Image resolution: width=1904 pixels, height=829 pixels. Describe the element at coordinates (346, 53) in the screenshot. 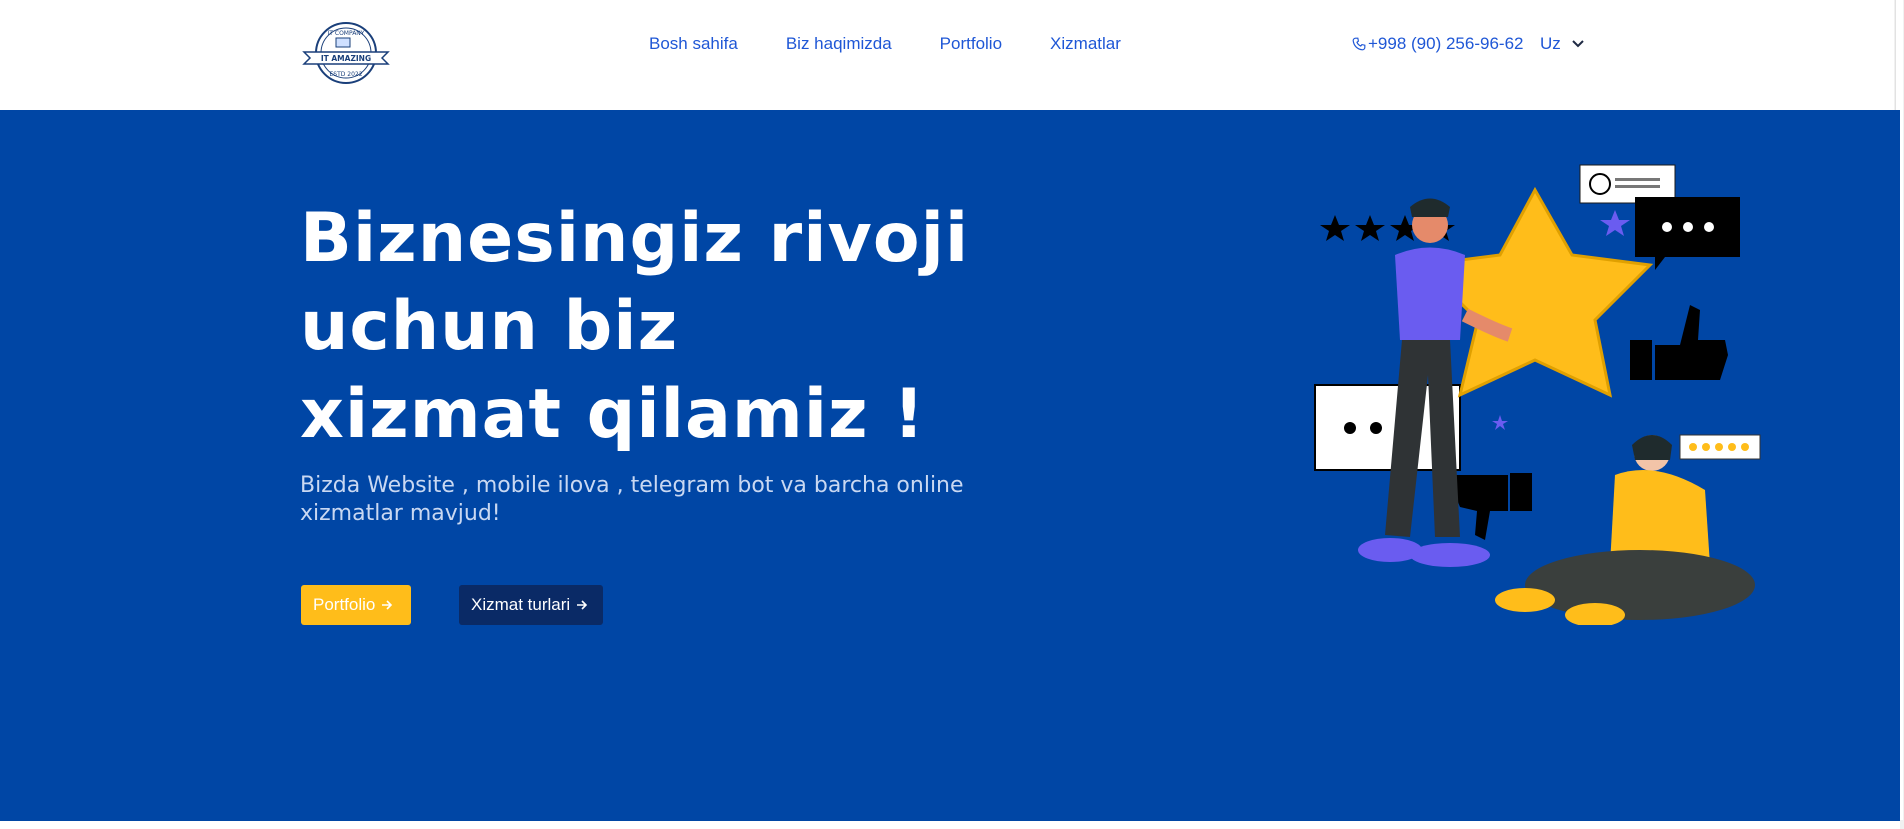

I see `company-logo: IT COMPANY IT AMAZING ESTD 2022` at that location.